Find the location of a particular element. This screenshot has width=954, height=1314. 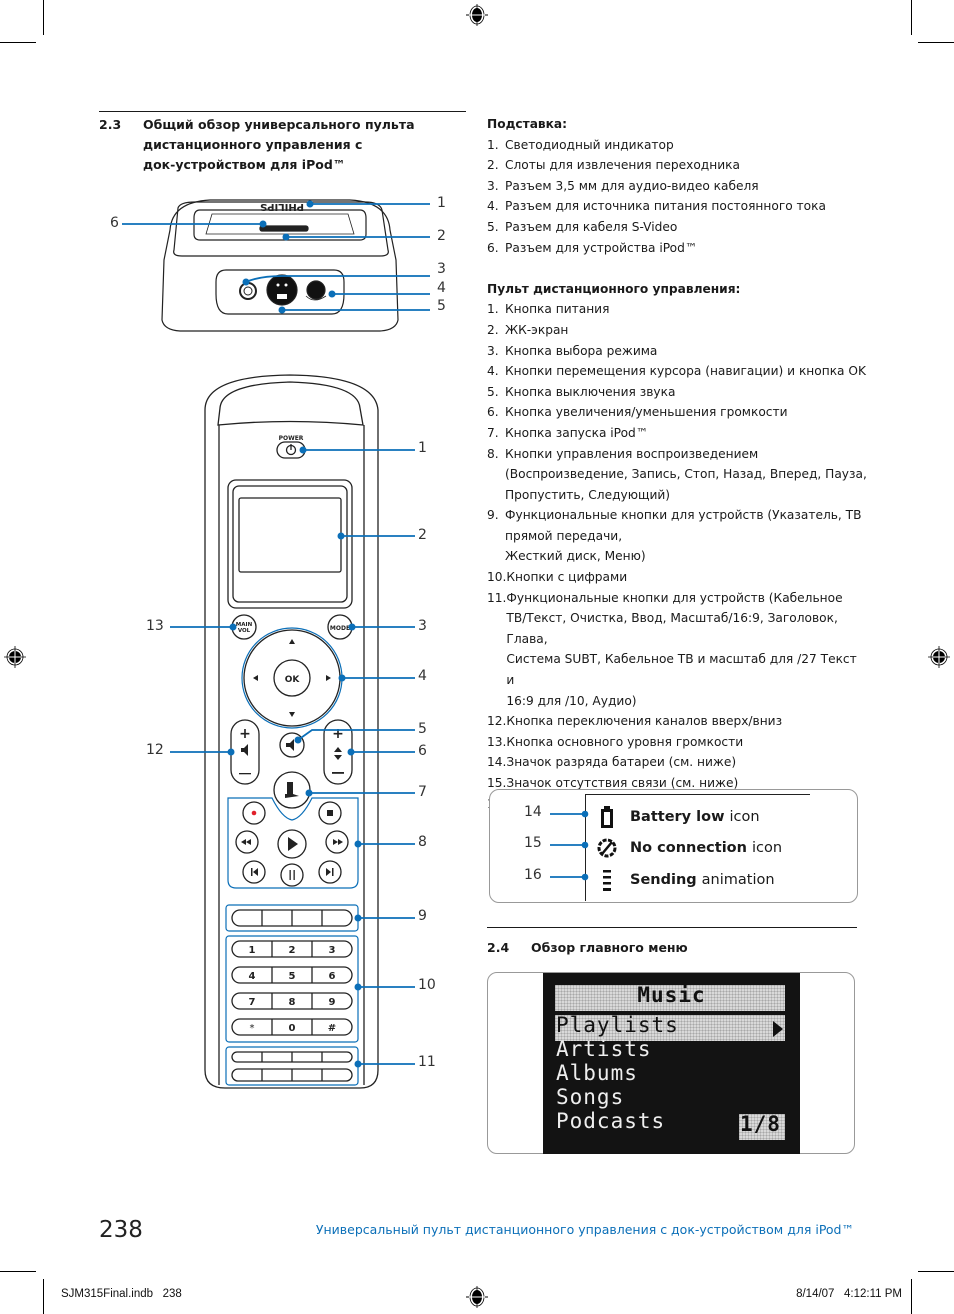

lcd-menu-item: Playlists is located at coordinates (617, 1025).